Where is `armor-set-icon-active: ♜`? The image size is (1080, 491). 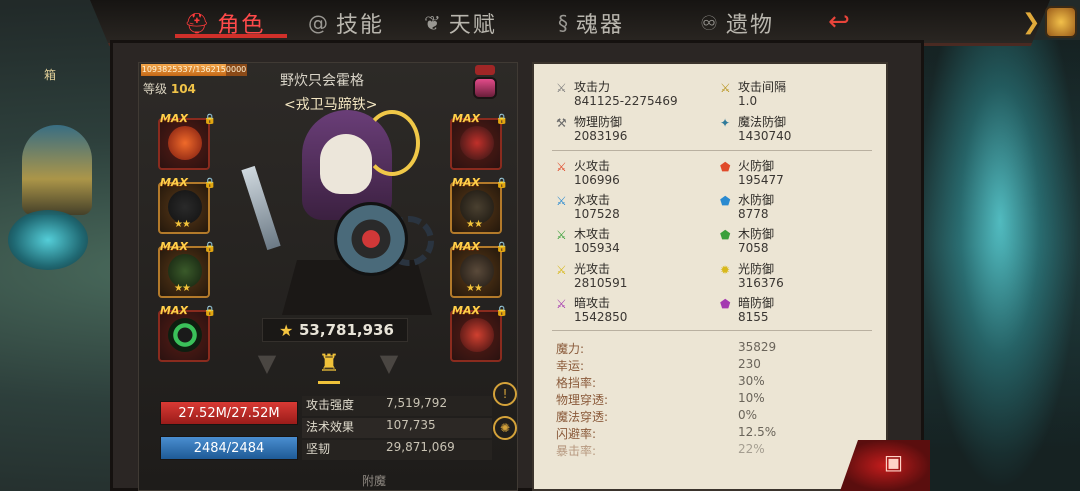
armor-set-icon-active: ♜ is located at coordinates (329, 363).